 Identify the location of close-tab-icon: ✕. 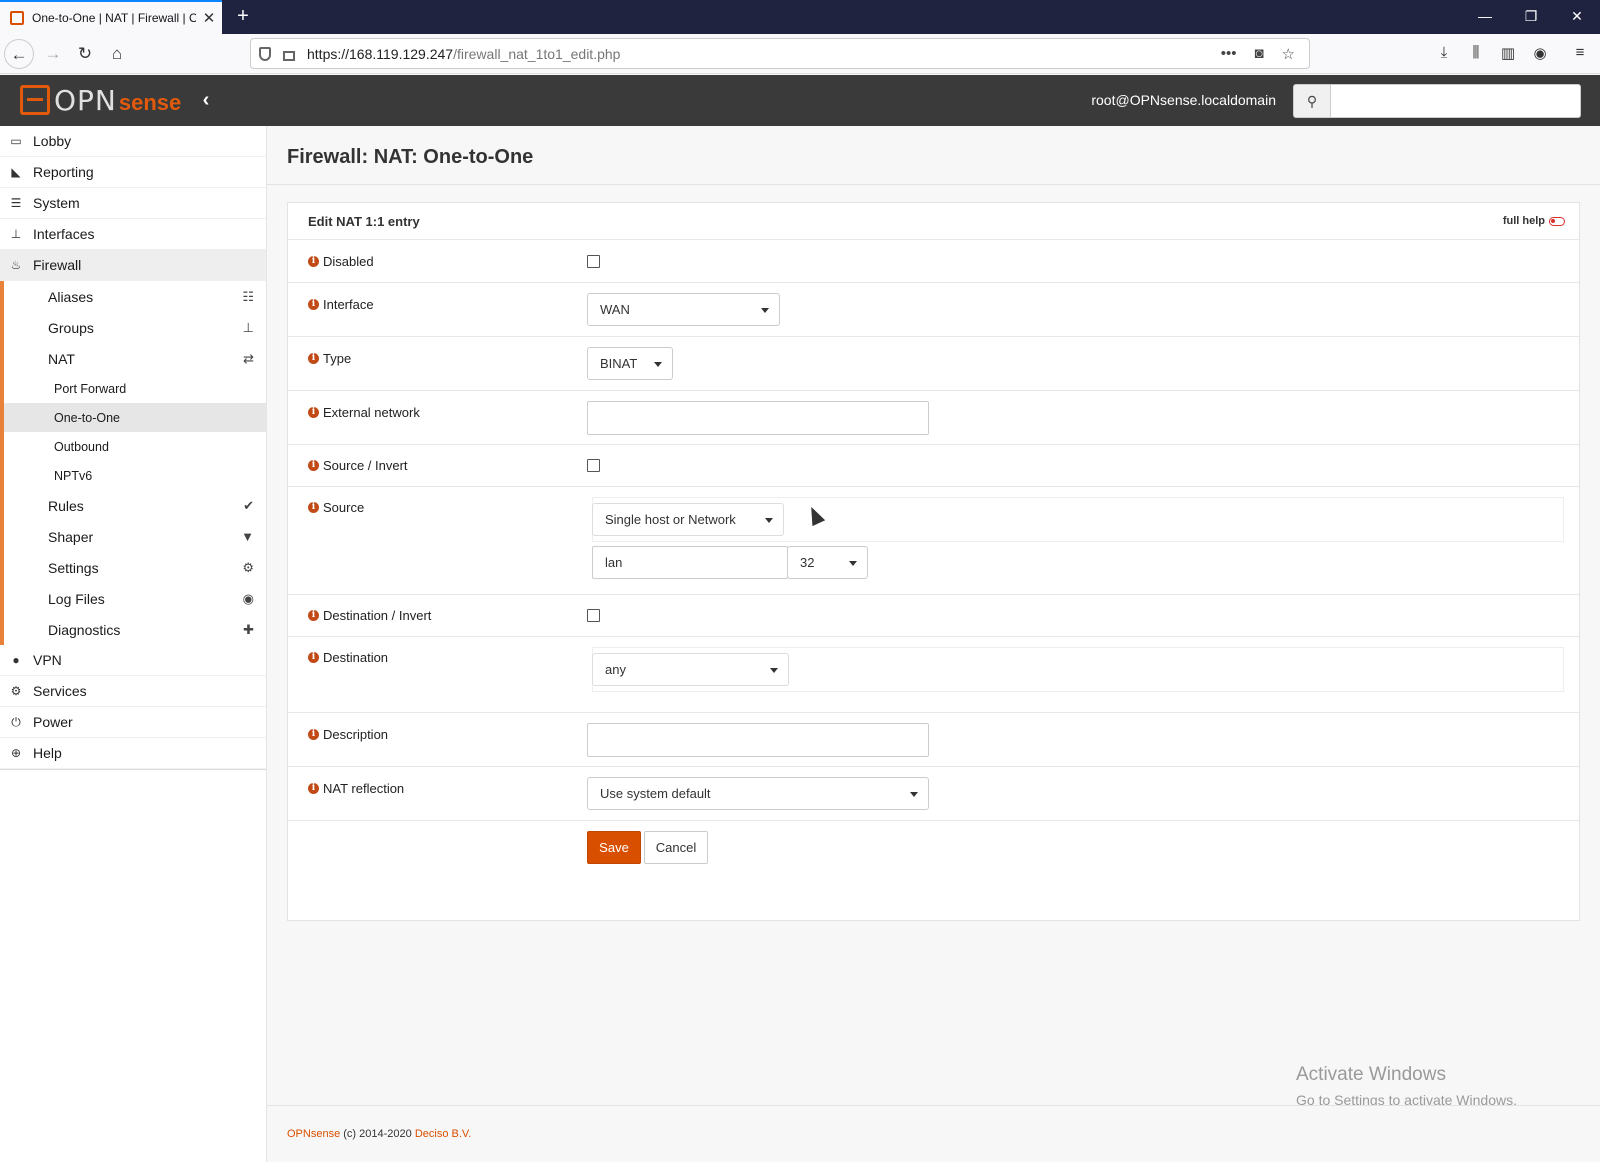
(209, 18).